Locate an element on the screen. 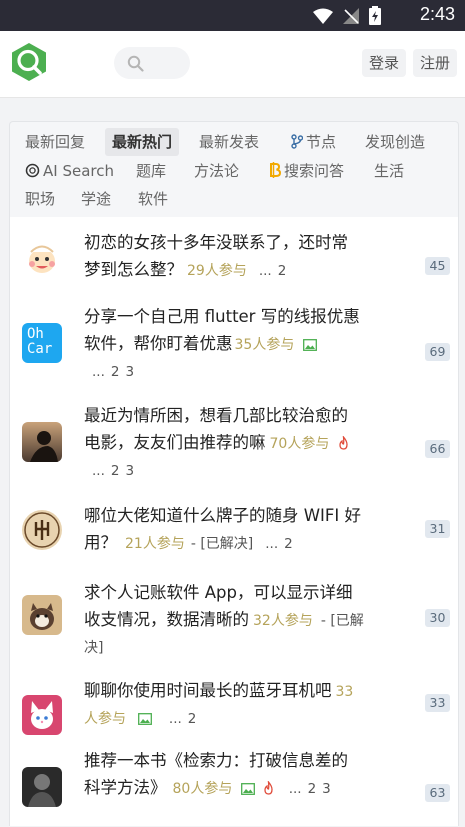  node-icon is located at coordinates (297, 141).